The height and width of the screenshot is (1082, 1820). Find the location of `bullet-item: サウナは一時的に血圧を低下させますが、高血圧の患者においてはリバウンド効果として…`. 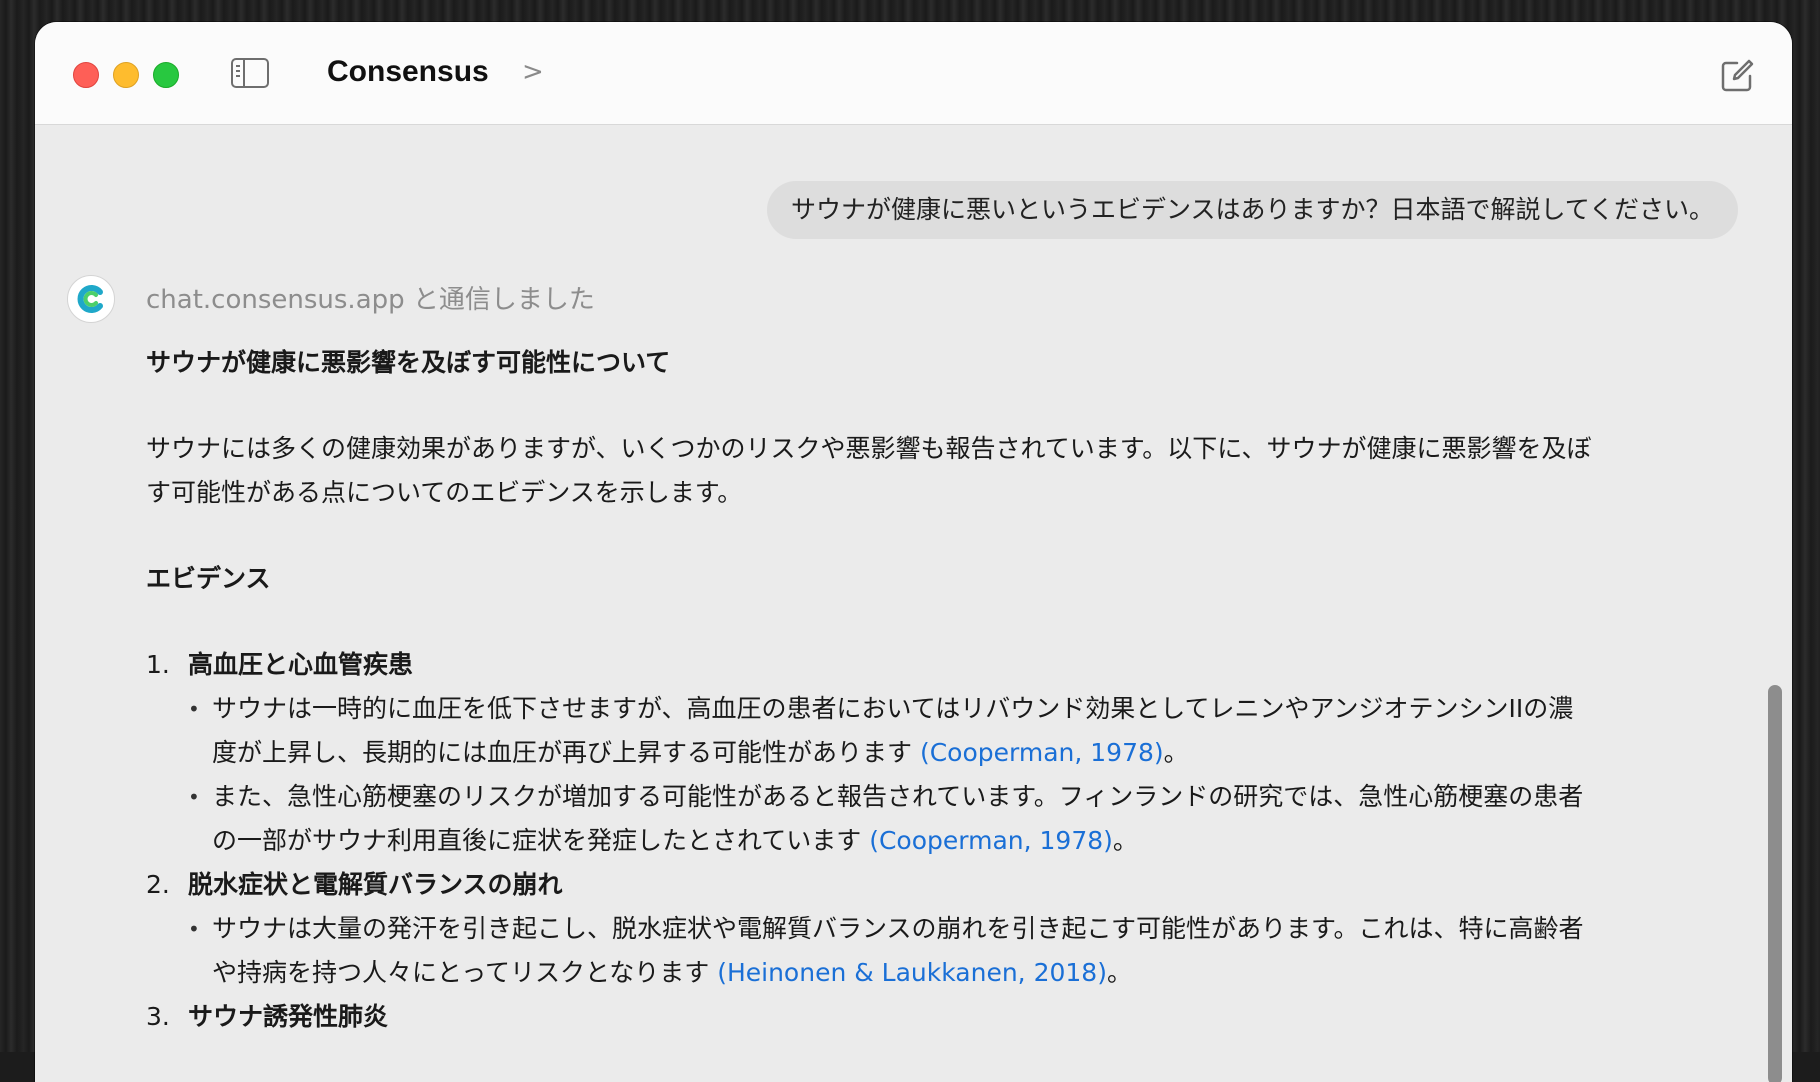

bullet-item: サウナは一時的に血圧を低下させますが、高血圧の患者においてはリバウンド効果として… is located at coordinates (944, 731).